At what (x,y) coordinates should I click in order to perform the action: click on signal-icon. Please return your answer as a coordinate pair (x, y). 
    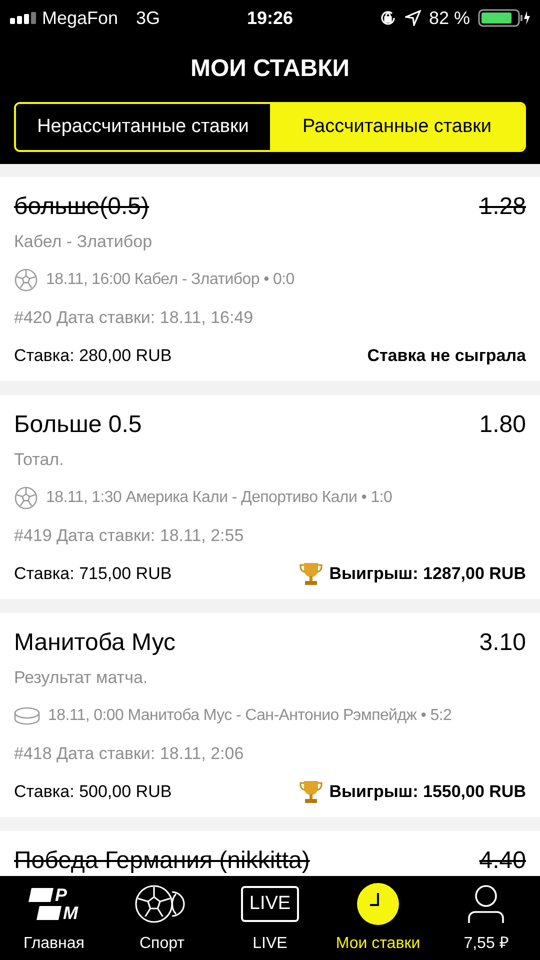
    Looking at the image, I should click on (23, 18).